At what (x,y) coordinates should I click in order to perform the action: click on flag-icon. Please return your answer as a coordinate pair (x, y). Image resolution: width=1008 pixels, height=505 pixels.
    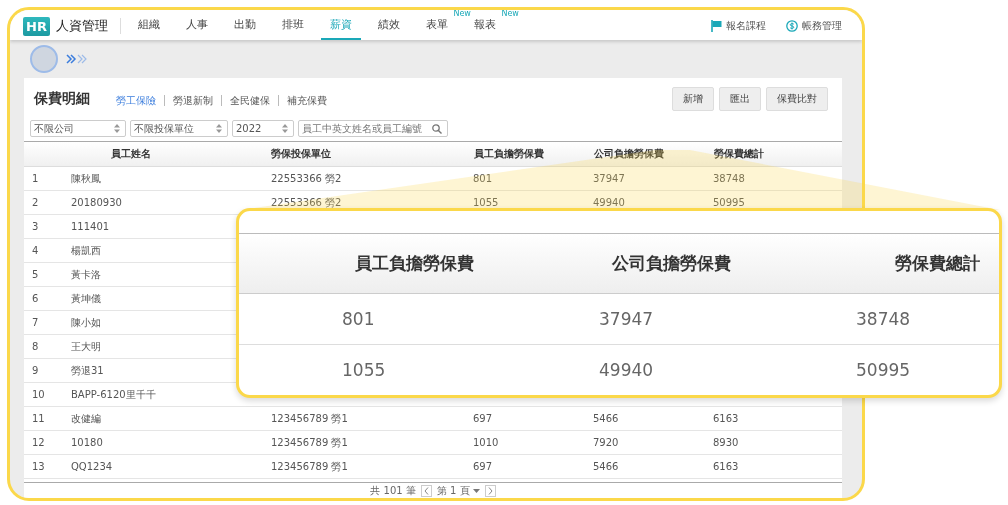
    Looking at the image, I should click on (716, 26).